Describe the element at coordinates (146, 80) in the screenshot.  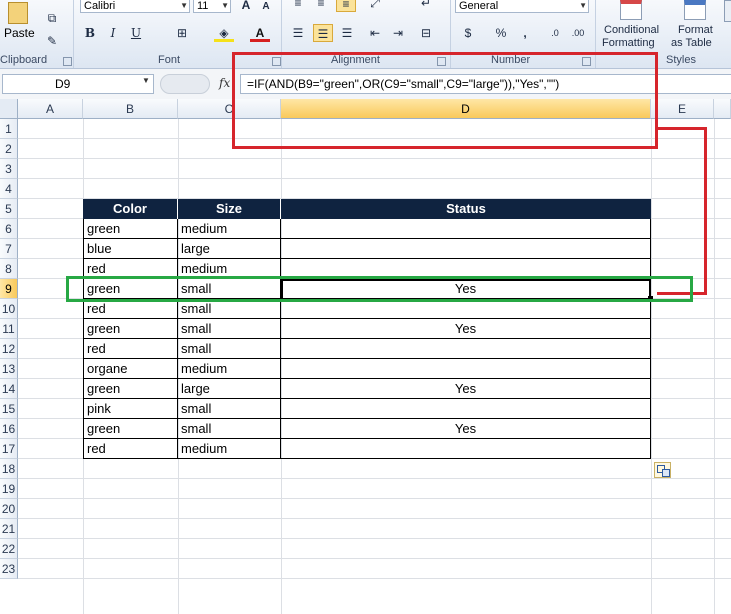
I see `name-box-dropdown-icon: ▼` at that location.